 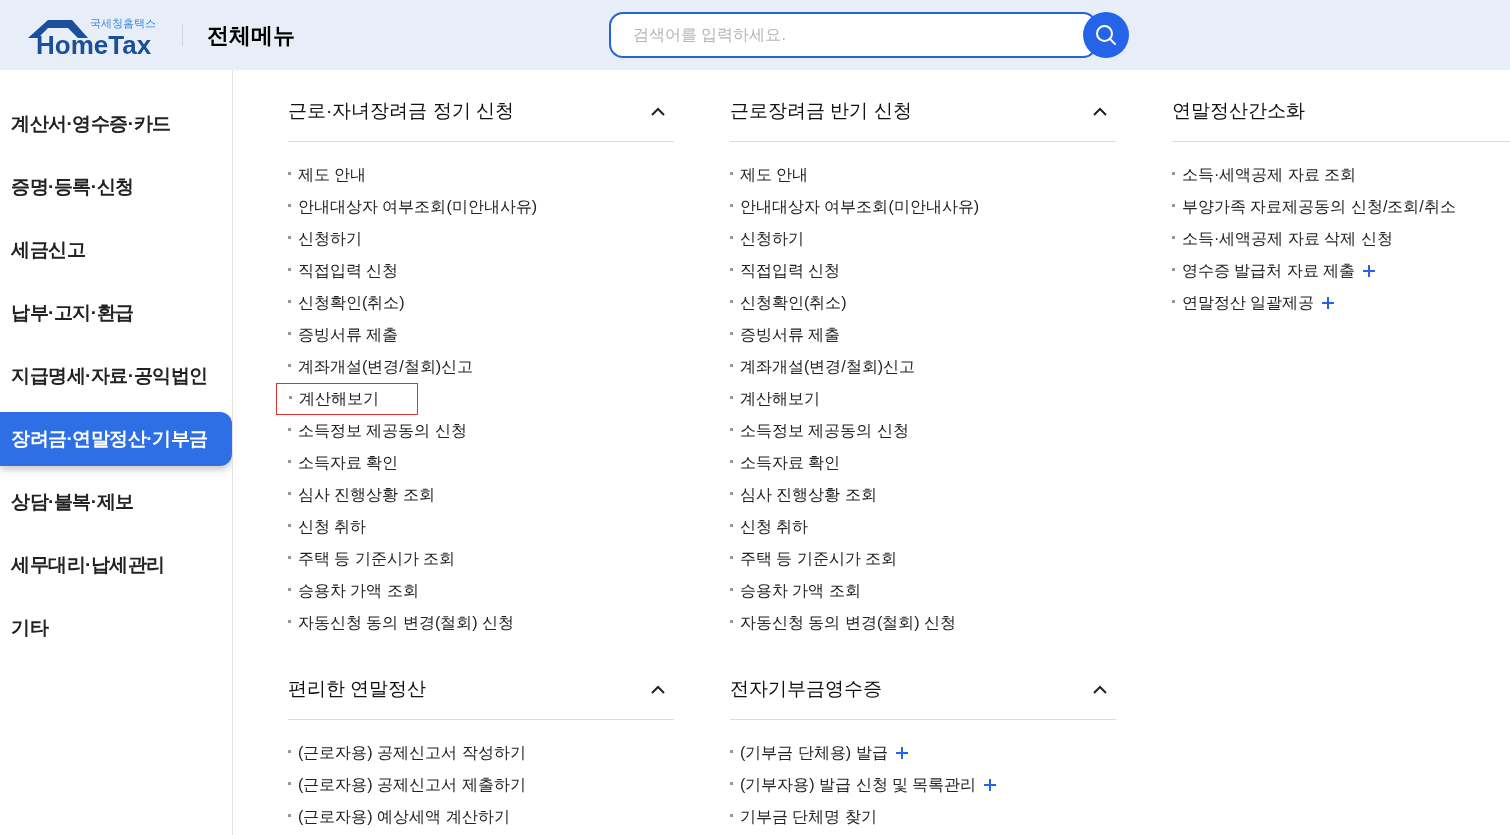 What do you see at coordinates (58, 28) in the screenshot?
I see `house-roof-icon` at bounding box center [58, 28].